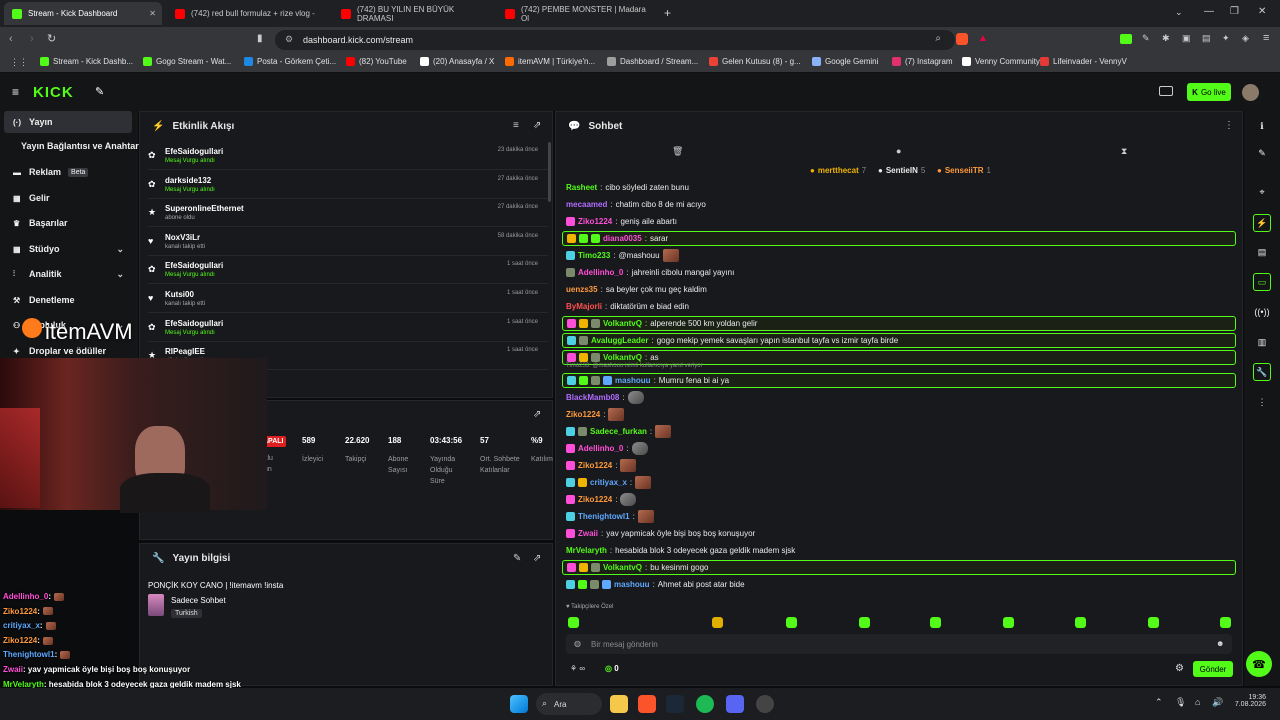 Image resolution: width=1280 pixels, height=720 pixels. I want to click on chat-message: Ziko1224: geniş aile abartı, so click(899, 221).